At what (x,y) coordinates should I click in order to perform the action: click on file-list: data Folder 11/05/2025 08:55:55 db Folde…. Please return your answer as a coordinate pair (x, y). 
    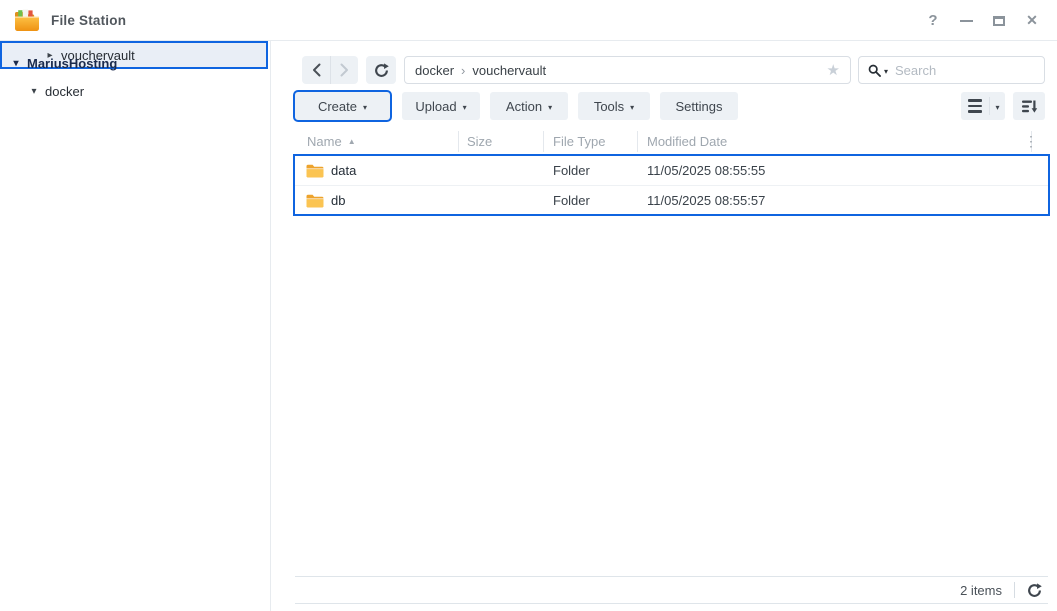
    Looking at the image, I should click on (671, 185).